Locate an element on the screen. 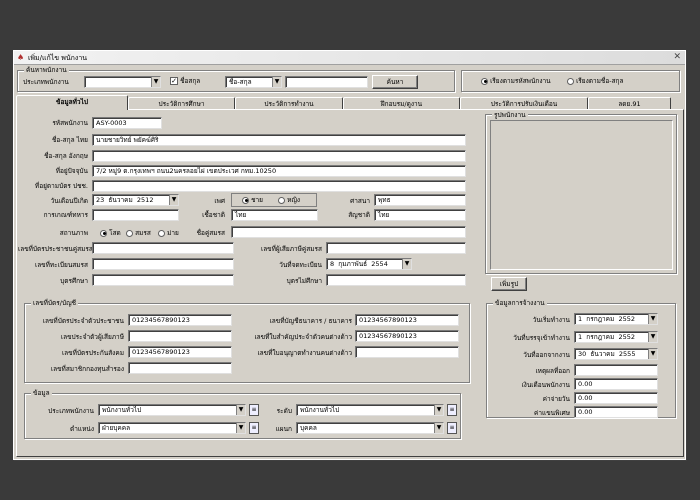  children-study-input is located at coordinates (163, 280).